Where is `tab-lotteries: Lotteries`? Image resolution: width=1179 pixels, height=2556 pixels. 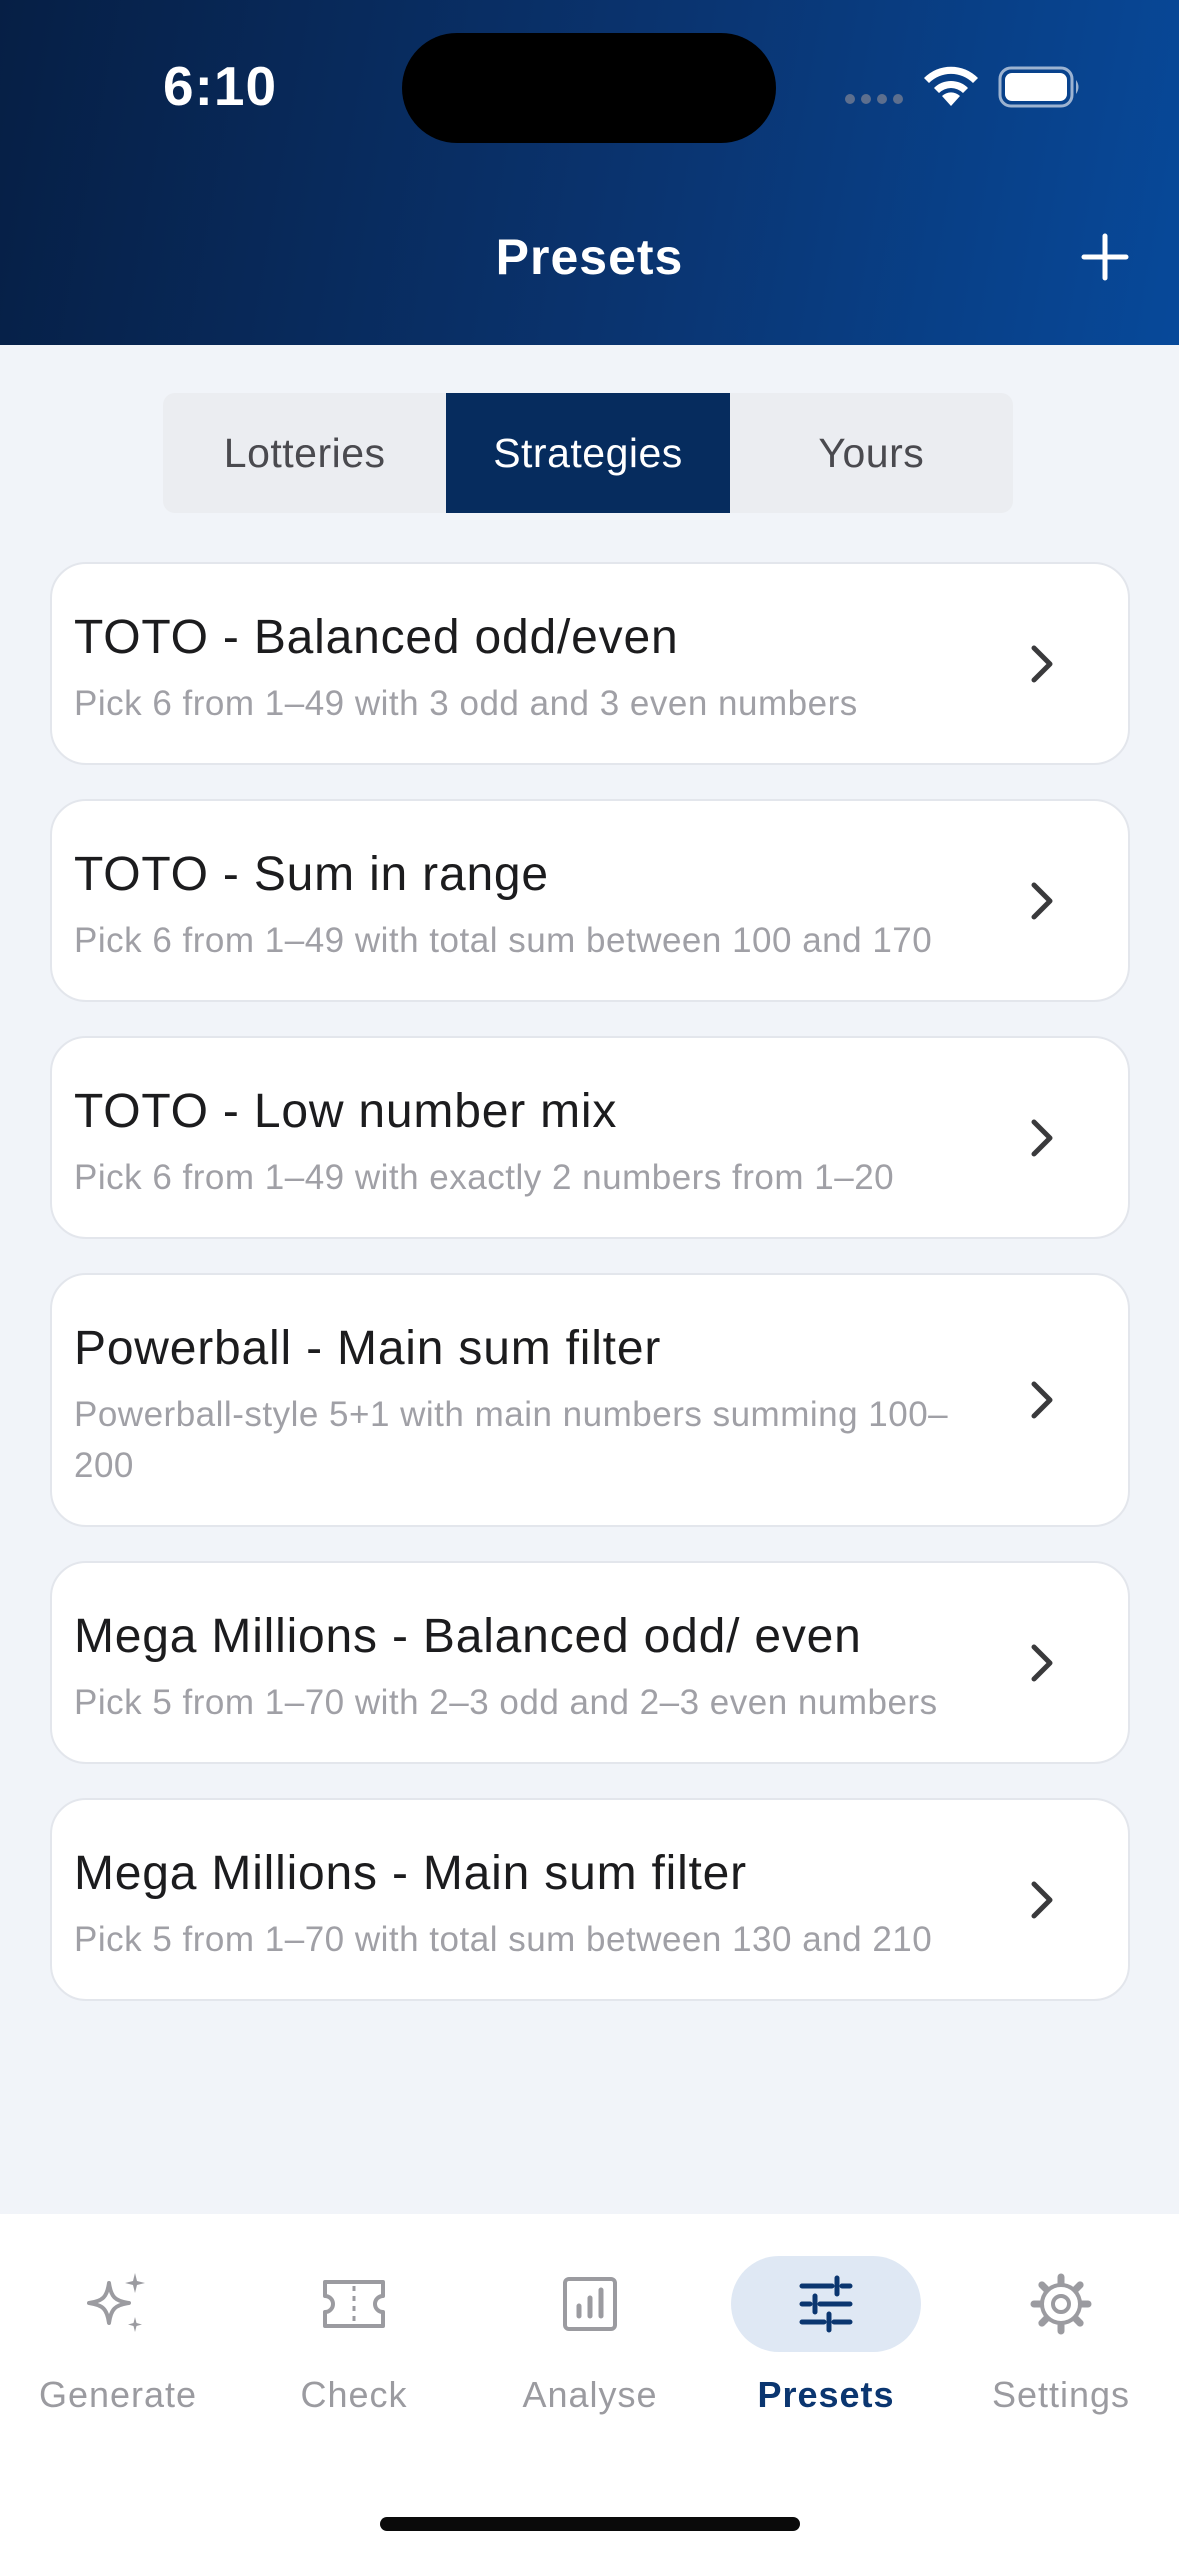 tab-lotteries: Lotteries is located at coordinates (304, 453).